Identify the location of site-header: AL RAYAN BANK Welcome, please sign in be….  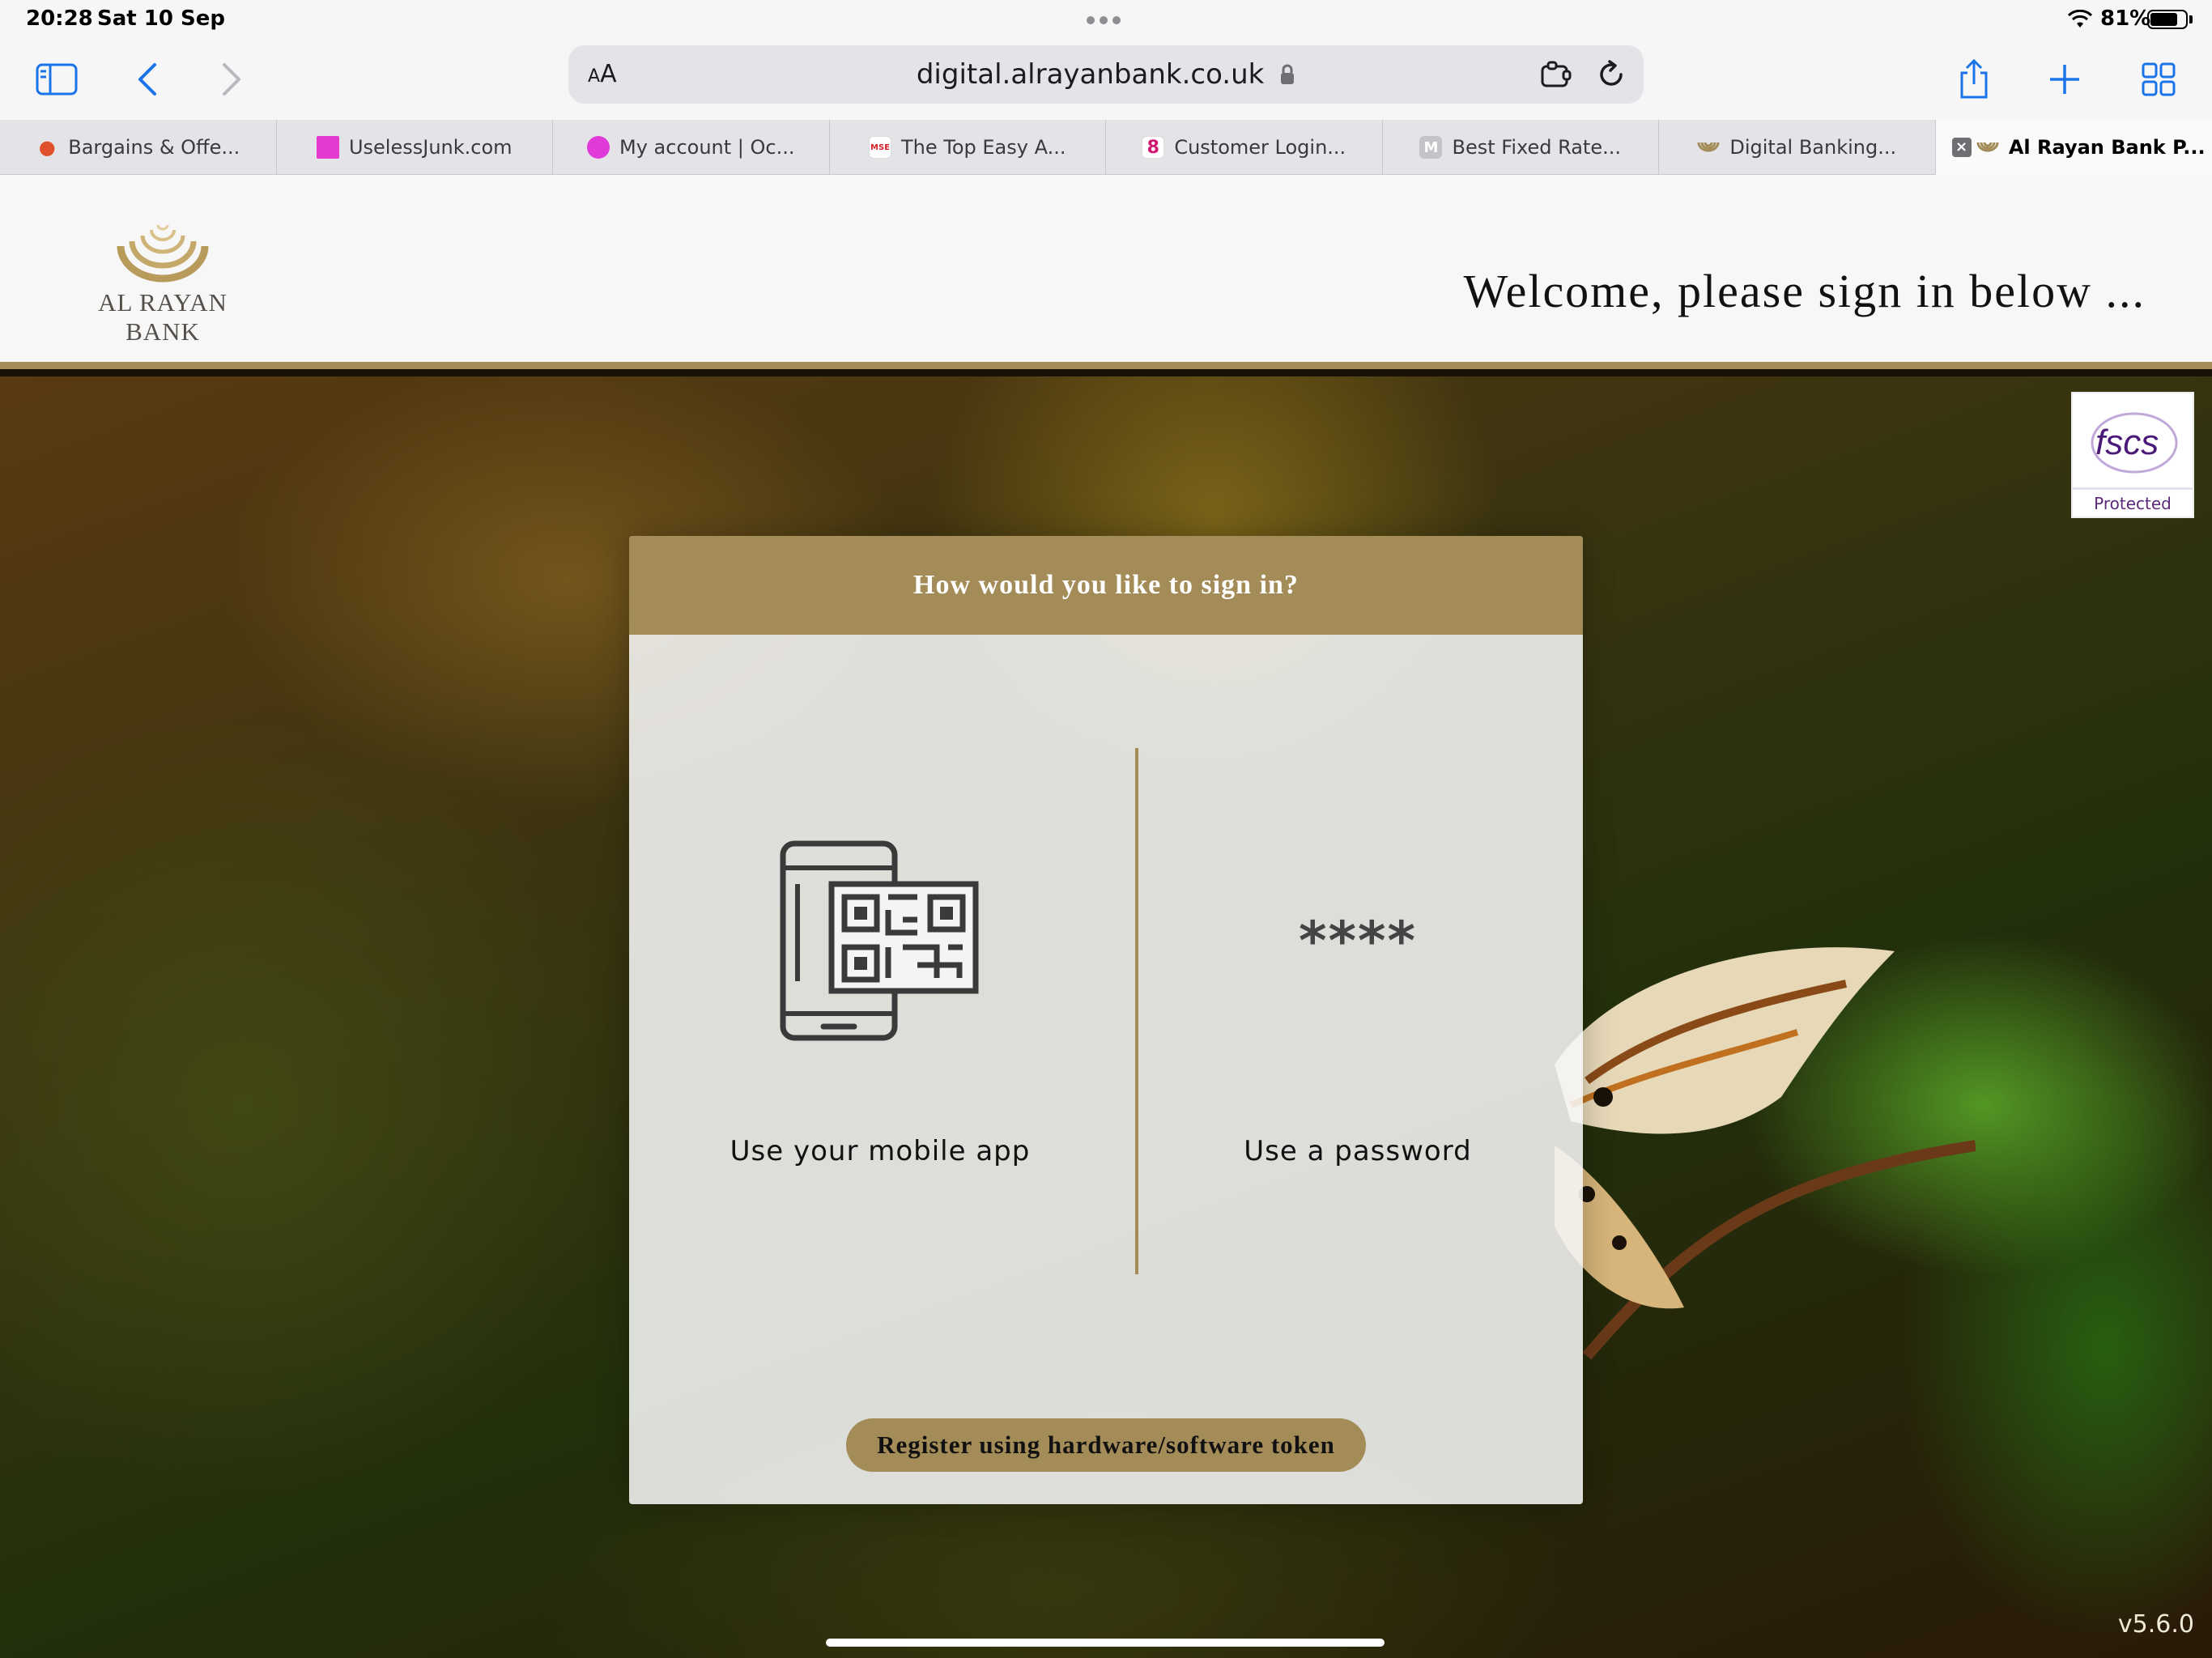
(1106, 272).